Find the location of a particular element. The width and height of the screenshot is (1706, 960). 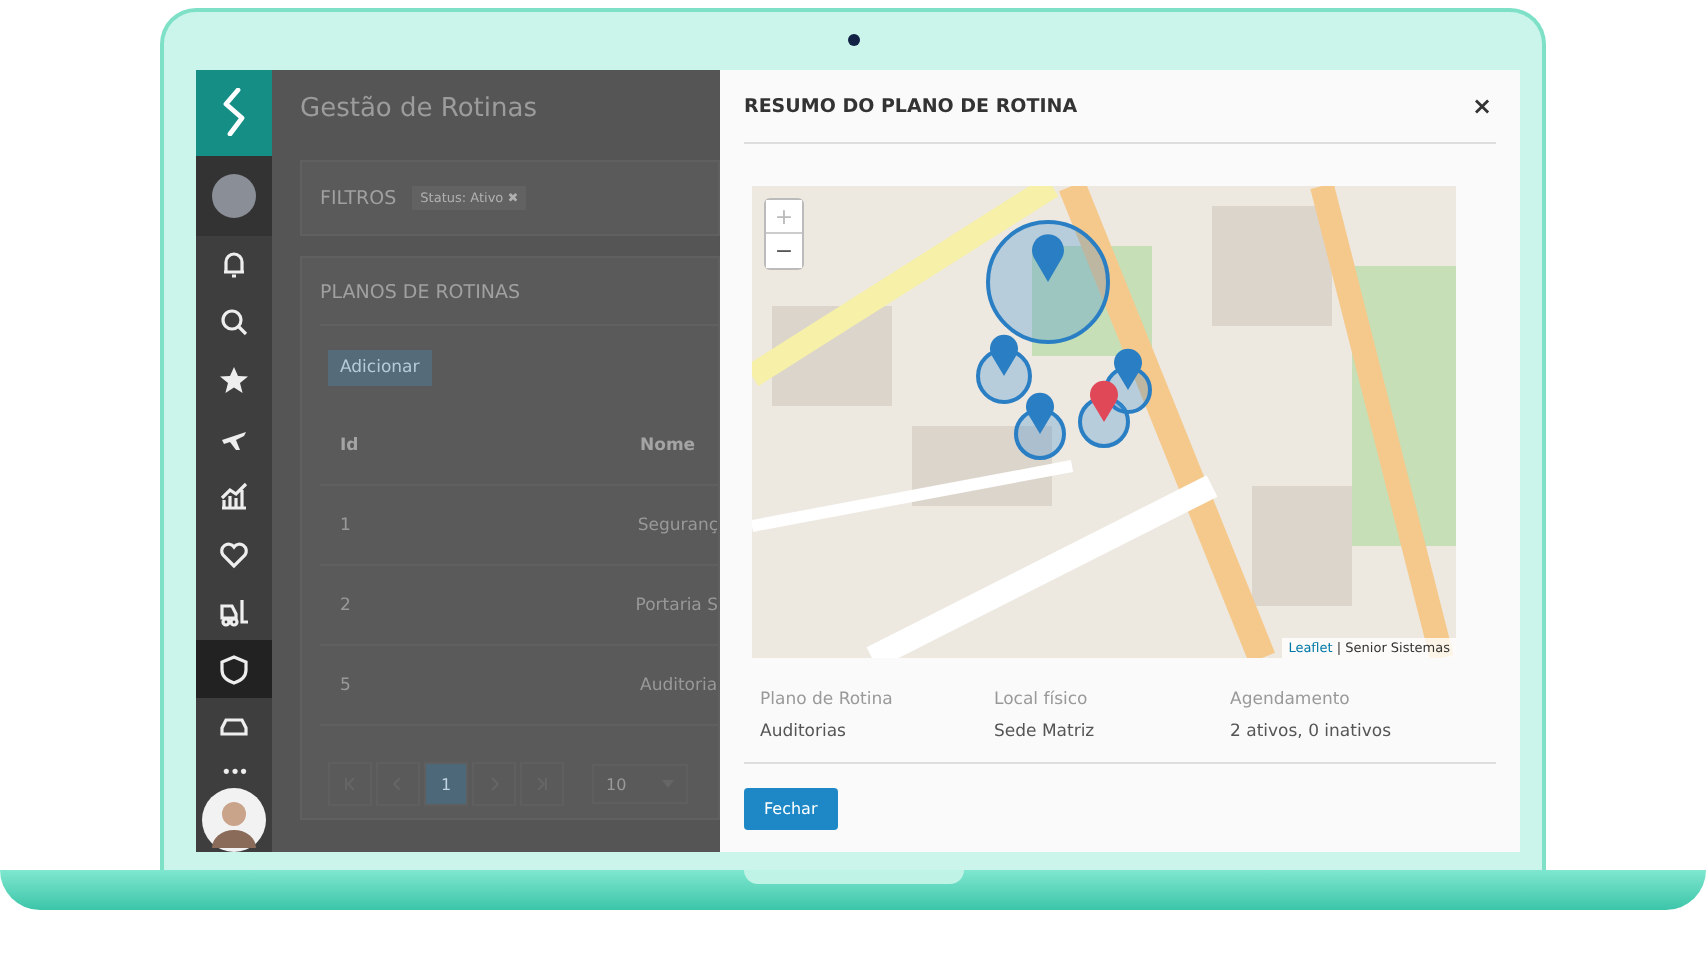

column-header: Nome is located at coordinates (668, 445).